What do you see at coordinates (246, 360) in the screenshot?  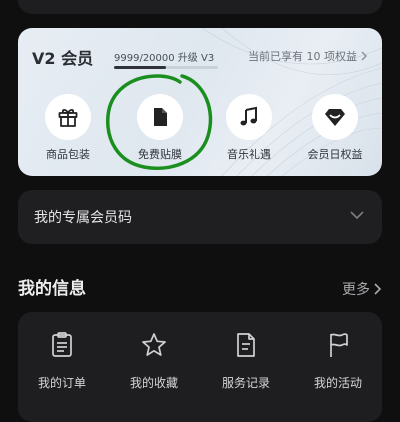 I see `service-records-item: 服务记录` at bounding box center [246, 360].